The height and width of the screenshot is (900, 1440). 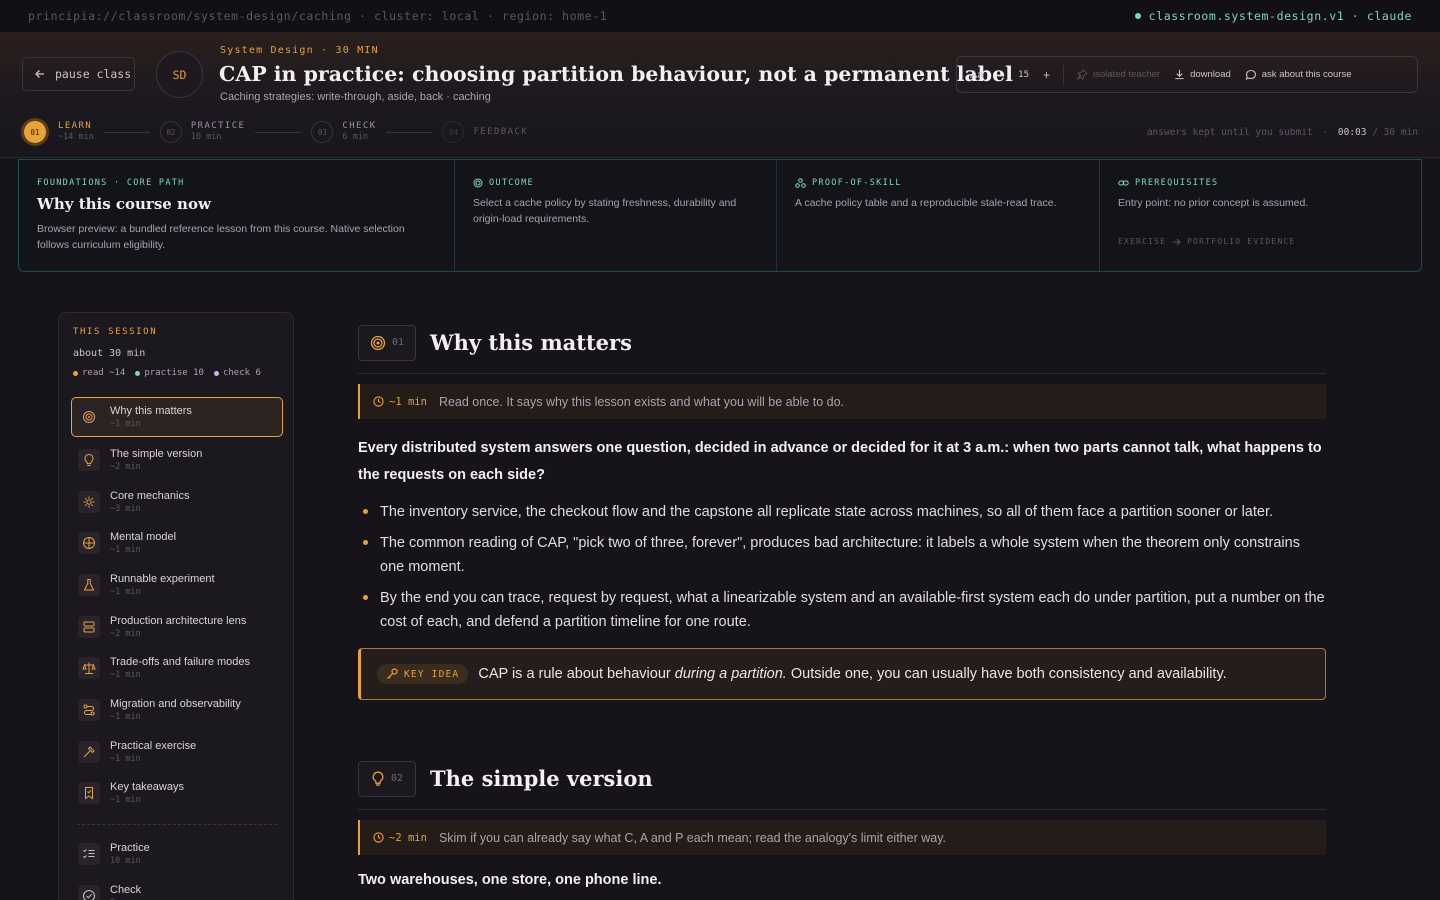 What do you see at coordinates (299, 50) in the screenshot?
I see `course-kicker: System Design · 30 MIN` at bounding box center [299, 50].